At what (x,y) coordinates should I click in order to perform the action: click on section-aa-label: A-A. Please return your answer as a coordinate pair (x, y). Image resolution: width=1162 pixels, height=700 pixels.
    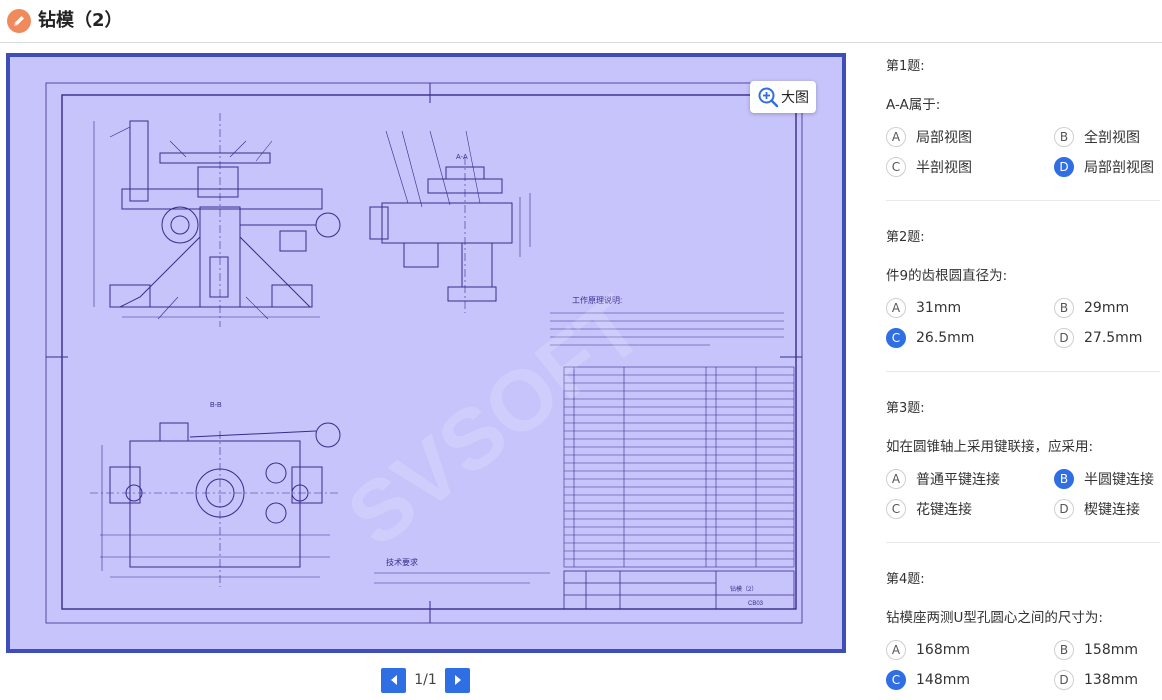
    Looking at the image, I should click on (462, 157).